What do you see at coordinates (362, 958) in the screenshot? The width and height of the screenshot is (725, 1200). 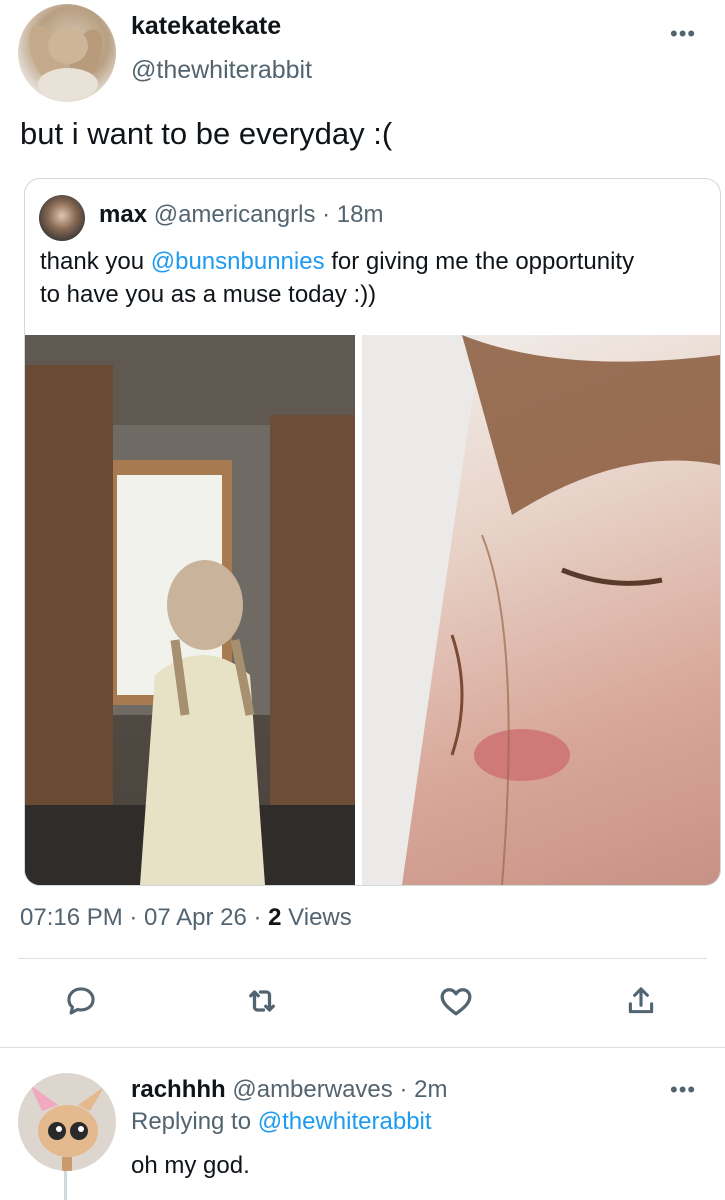 I see `meta-divider` at bounding box center [362, 958].